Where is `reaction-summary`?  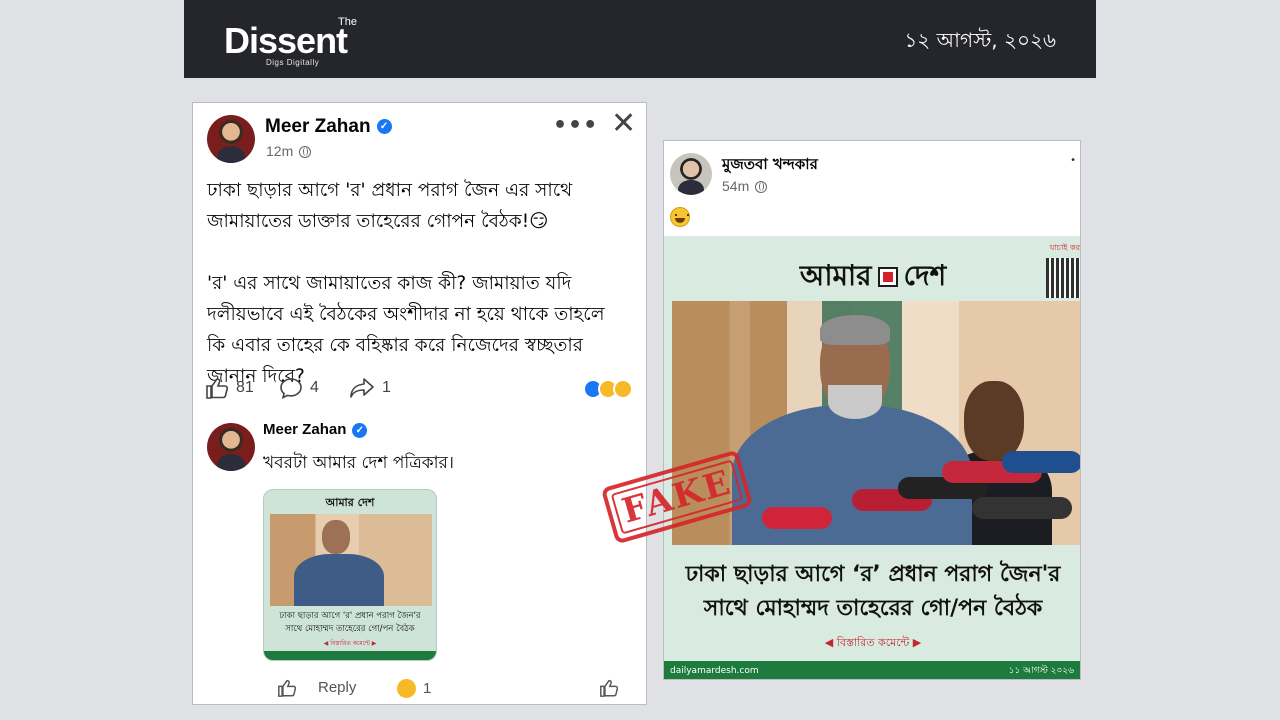
reaction-summary is located at coordinates (608, 389).